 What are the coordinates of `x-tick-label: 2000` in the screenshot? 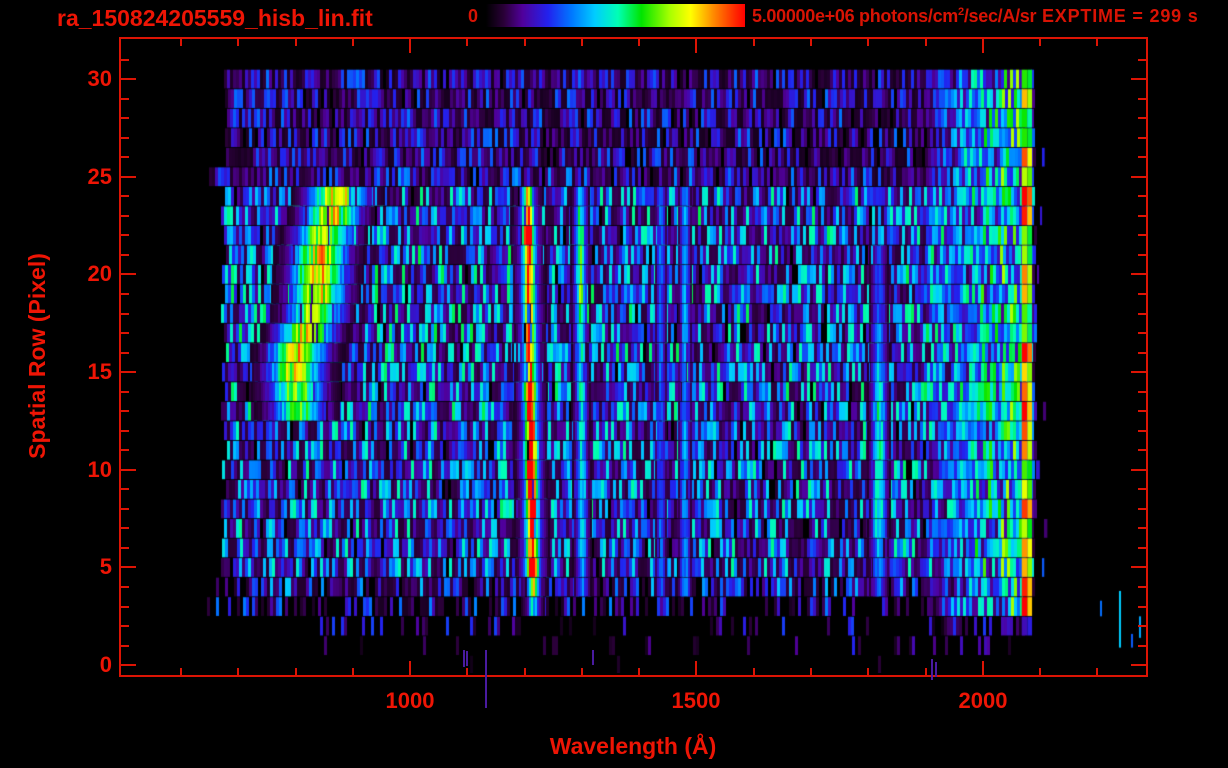 It's located at (983, 700).